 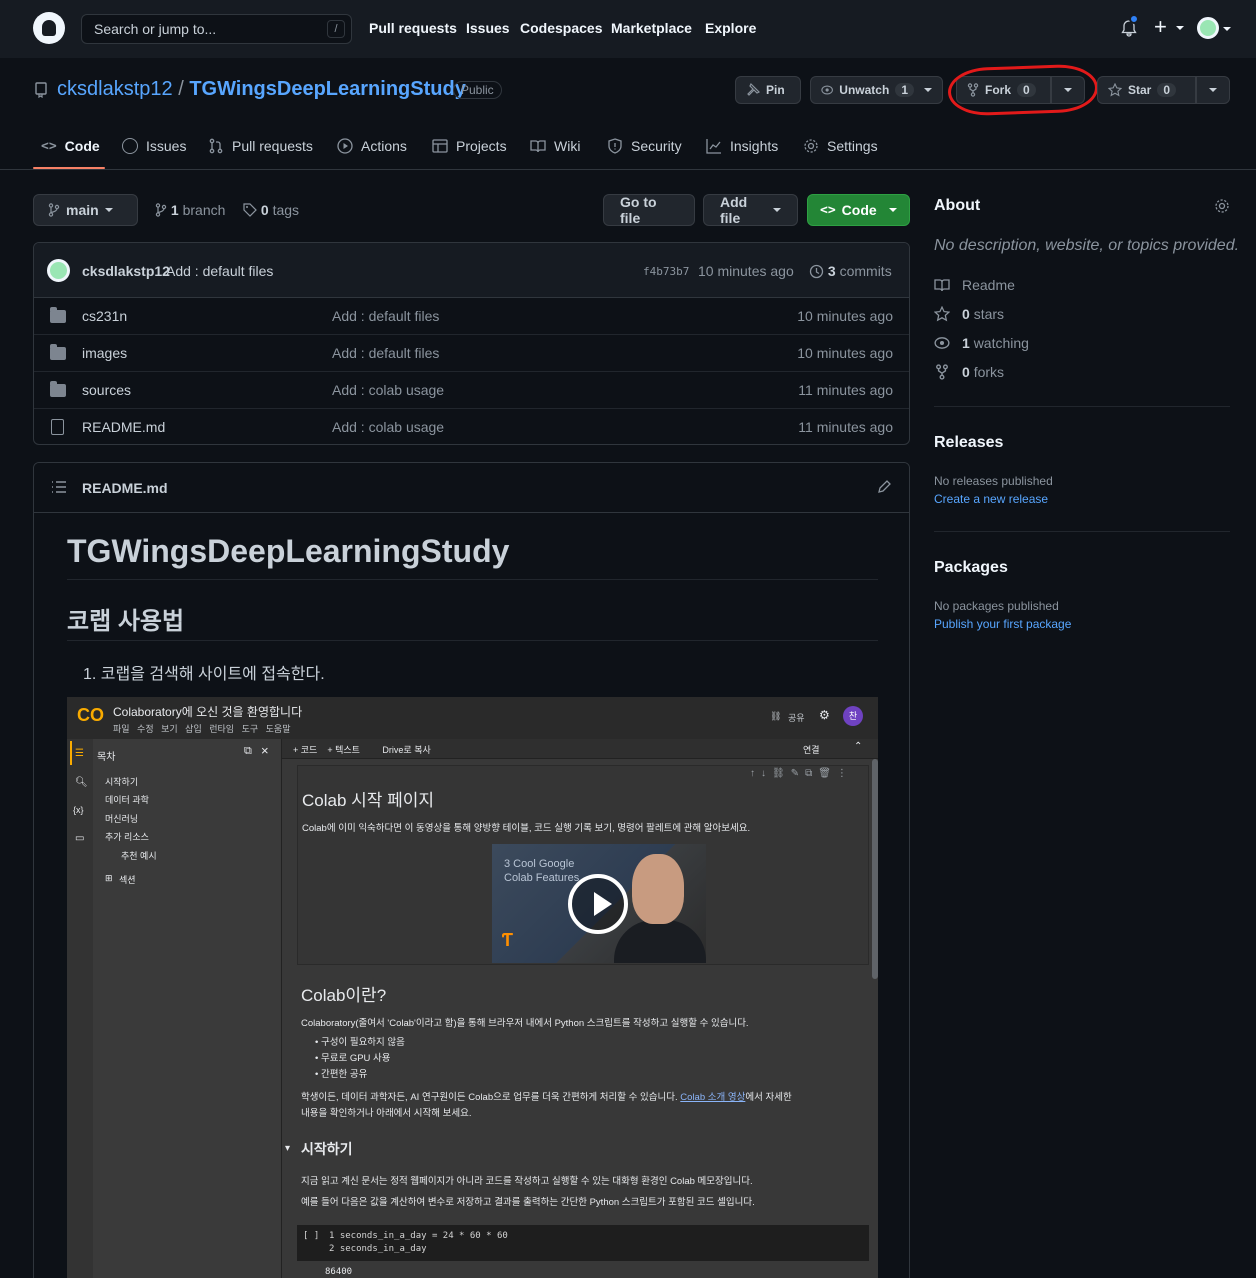 What do you see at coordinates (115, 89) in the screenshot?
I see `repo-owner-link: cksdlakstp12` at bounding box center [115, 89].